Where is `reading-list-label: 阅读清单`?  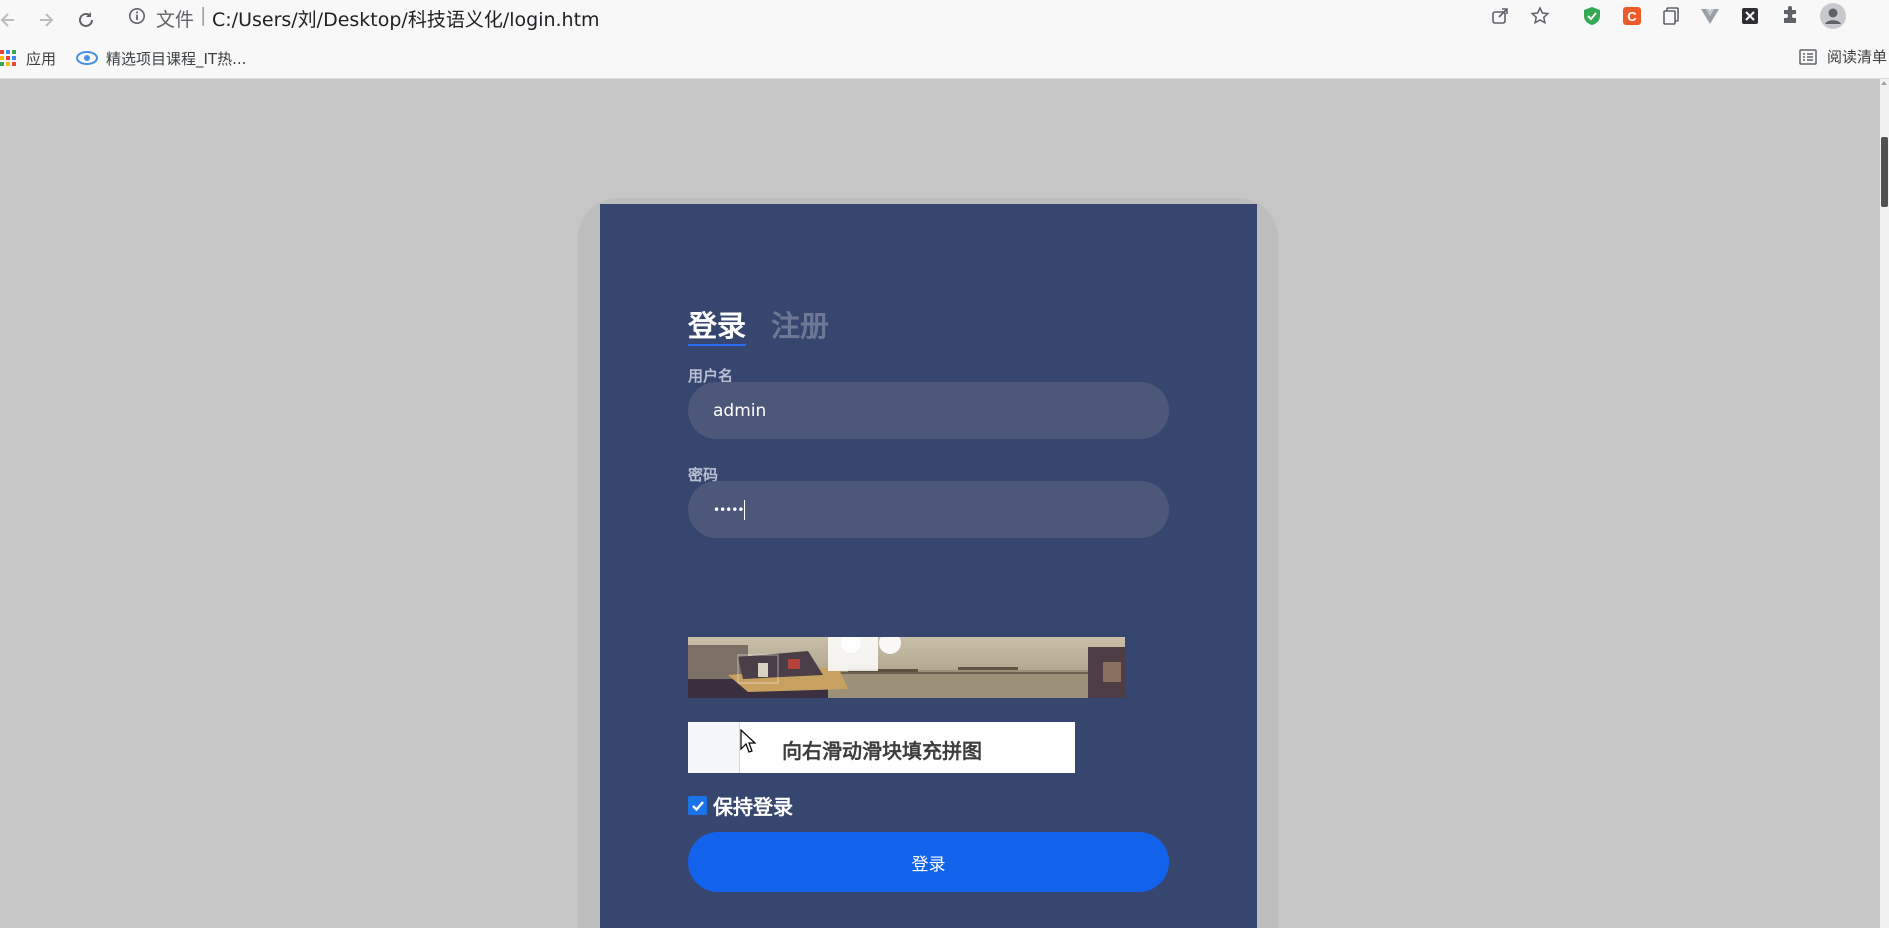 reading-list-label: 阅读清单 is located at coordinates (1856, 57).